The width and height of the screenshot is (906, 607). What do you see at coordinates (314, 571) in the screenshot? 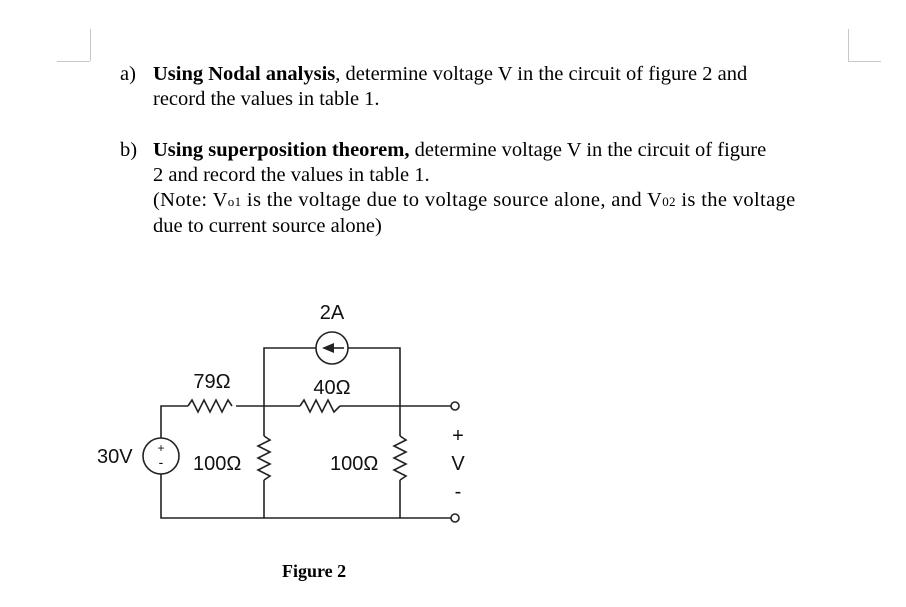
I see `figure-caption: Figure 2` at bounding box center [314, 571].